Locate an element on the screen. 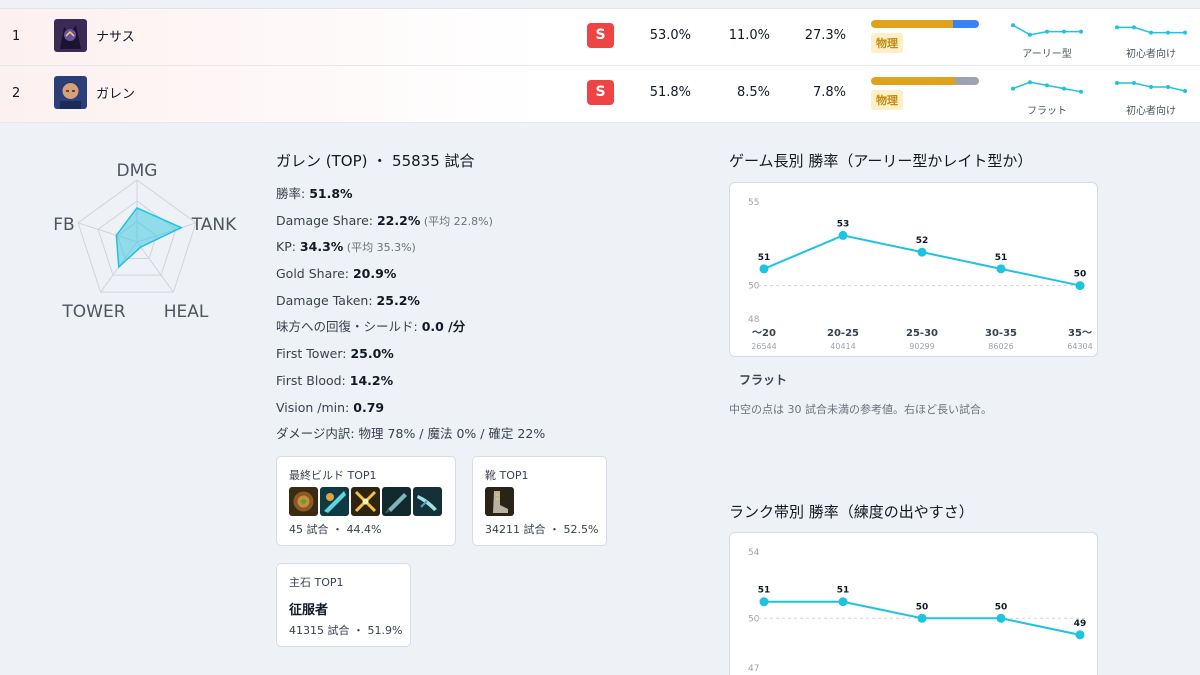 This screenshot has width=1200, height=675. stat-line: Damage Share: 22.2% (平均 22.8%) is located at coordinates (486, 221).